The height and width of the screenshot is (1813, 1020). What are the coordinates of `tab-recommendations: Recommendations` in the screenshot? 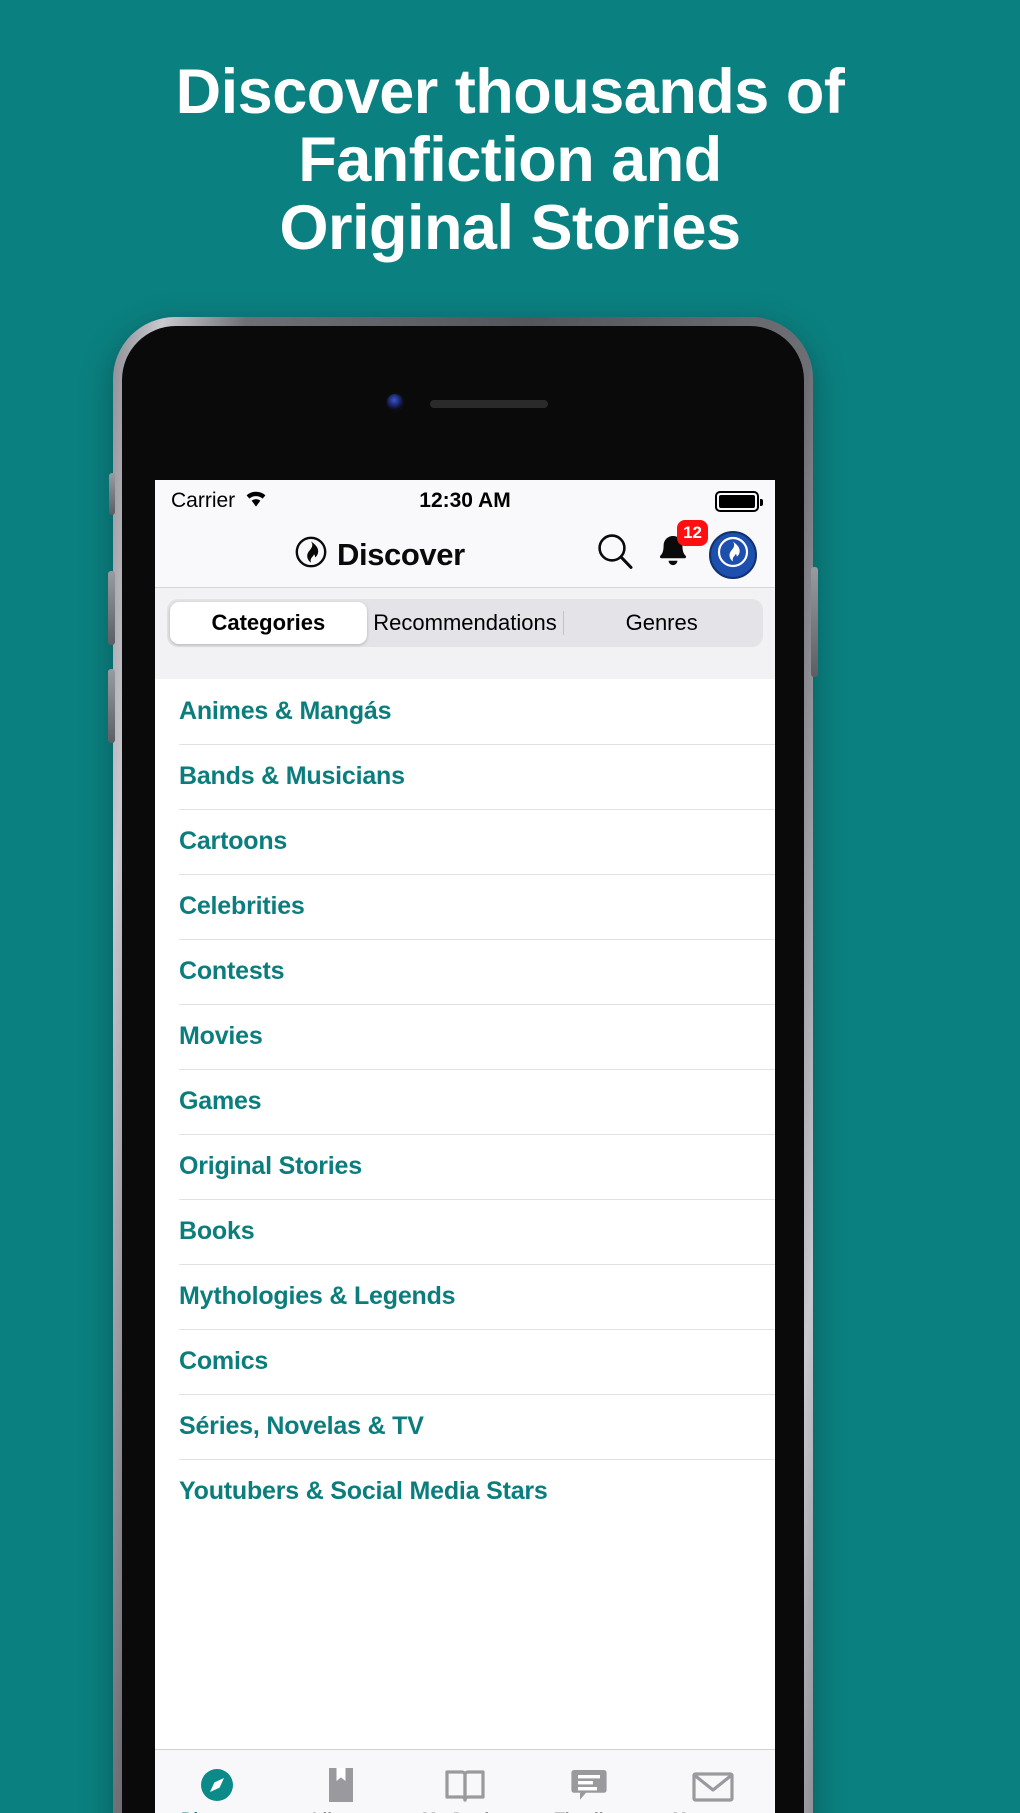 It's located at (465, 623).